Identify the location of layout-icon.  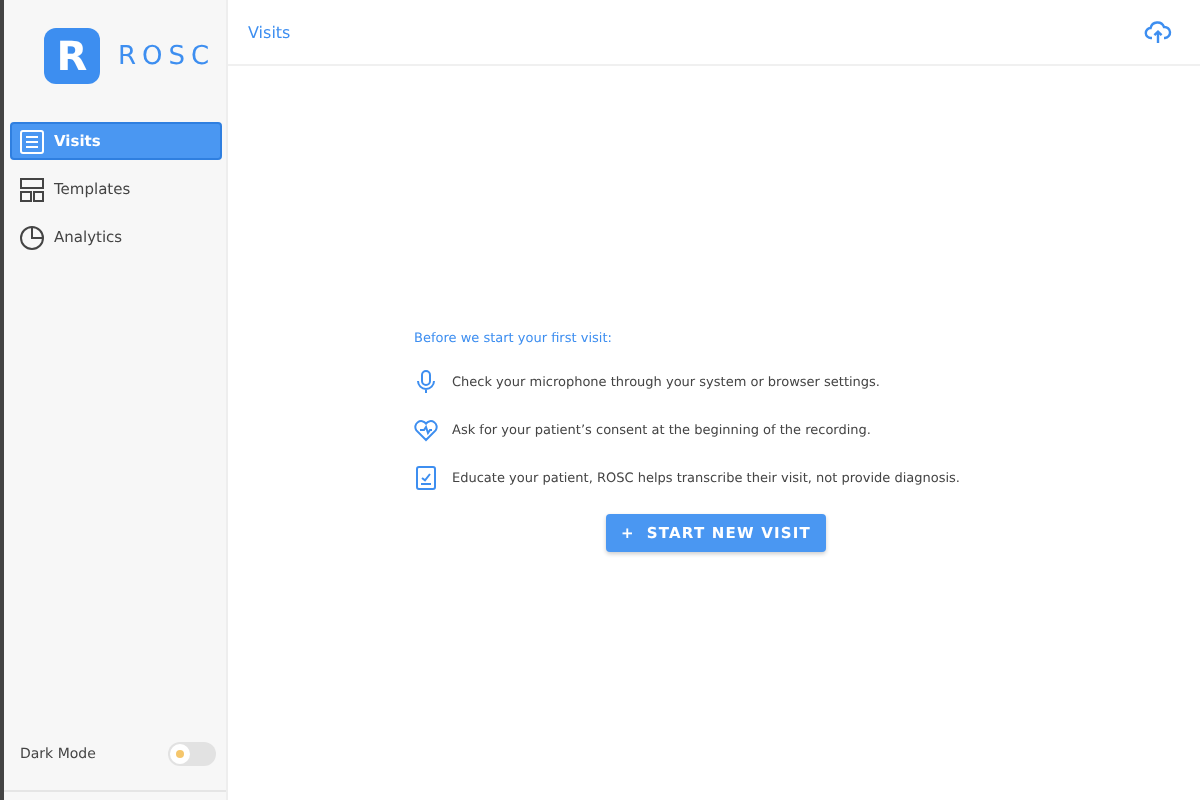
(32, 189).